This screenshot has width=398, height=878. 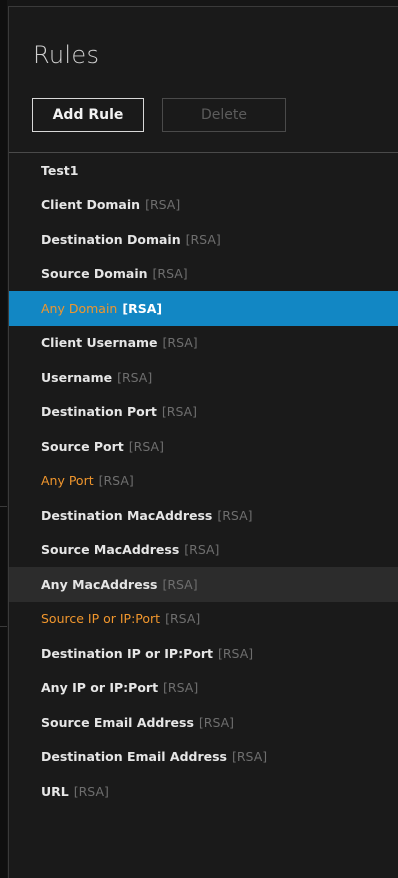 What do you see at coordinates (203, 412) in the screenshot?
I see `rule-item: Destination Port [RSA]` at bounding box center [203, 412].